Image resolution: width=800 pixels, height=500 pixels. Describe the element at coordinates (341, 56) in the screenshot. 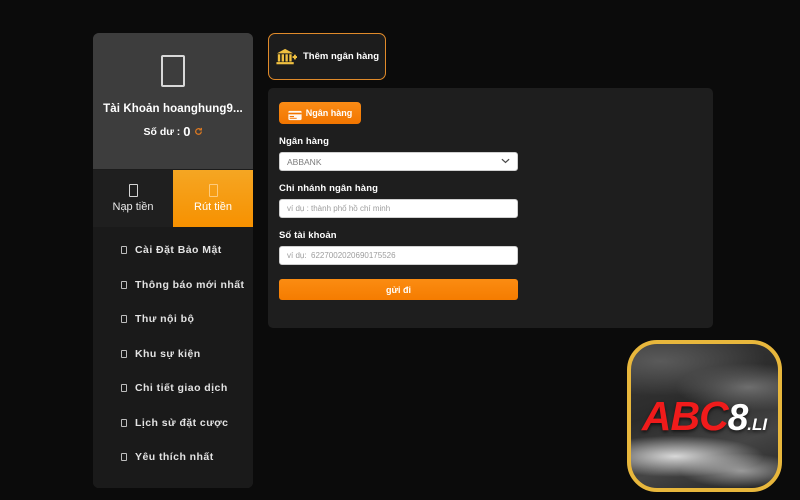

I see `add-bank-button-label: Thêm ngân hàng` at that location.